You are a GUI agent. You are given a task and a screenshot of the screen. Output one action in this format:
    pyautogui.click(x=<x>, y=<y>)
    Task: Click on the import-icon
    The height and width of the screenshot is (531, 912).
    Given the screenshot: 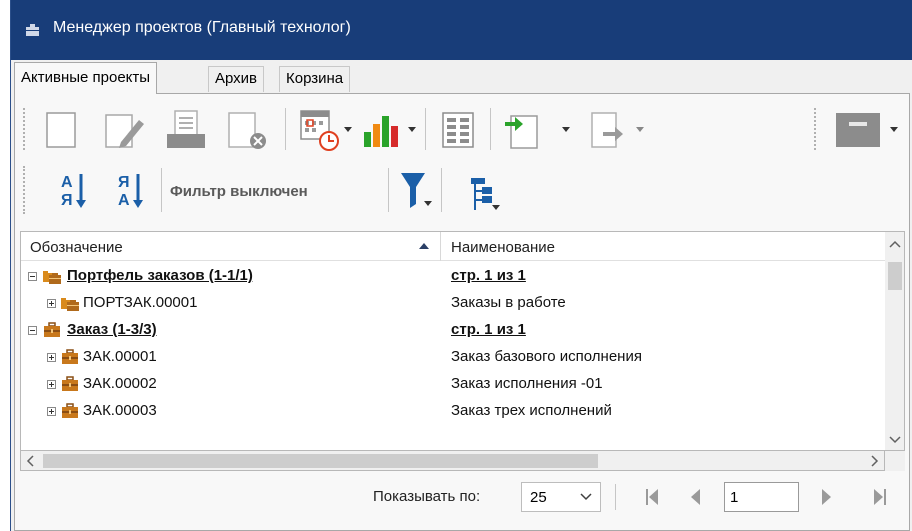 What is the action you would take?
    pyautogui.click(x=521, y=130)
    